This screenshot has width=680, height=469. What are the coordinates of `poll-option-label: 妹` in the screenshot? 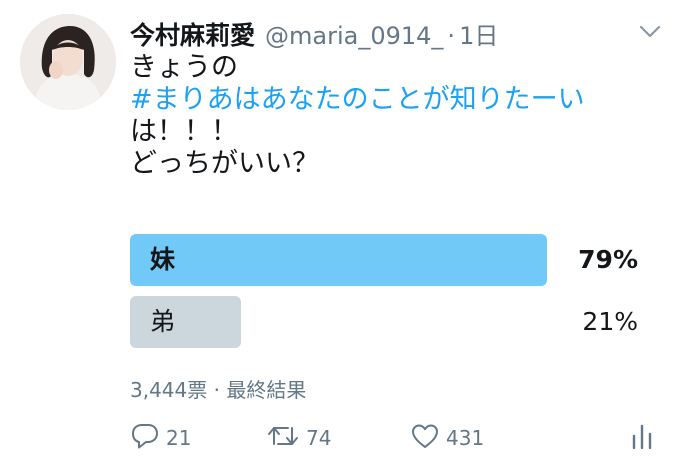 It's located at (163, 259).